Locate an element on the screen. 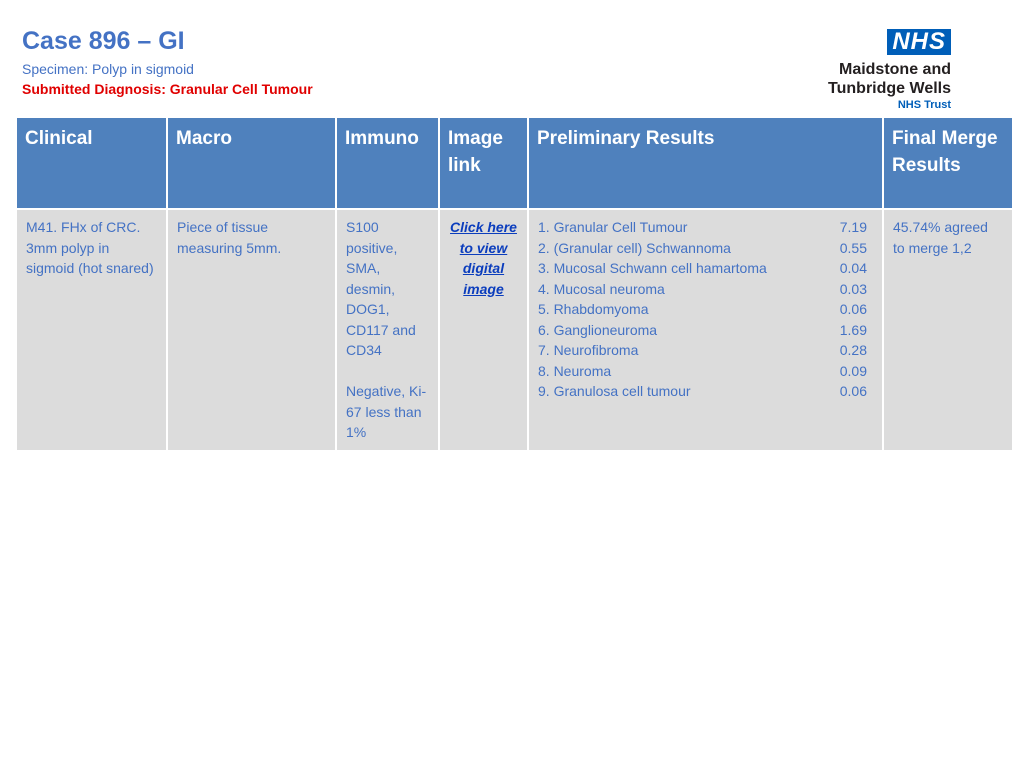 Image resolution: width=1024 pixels, height=768 pixels. result-label: 4. Mucosal neuroma is located at coordinates (601, 288).